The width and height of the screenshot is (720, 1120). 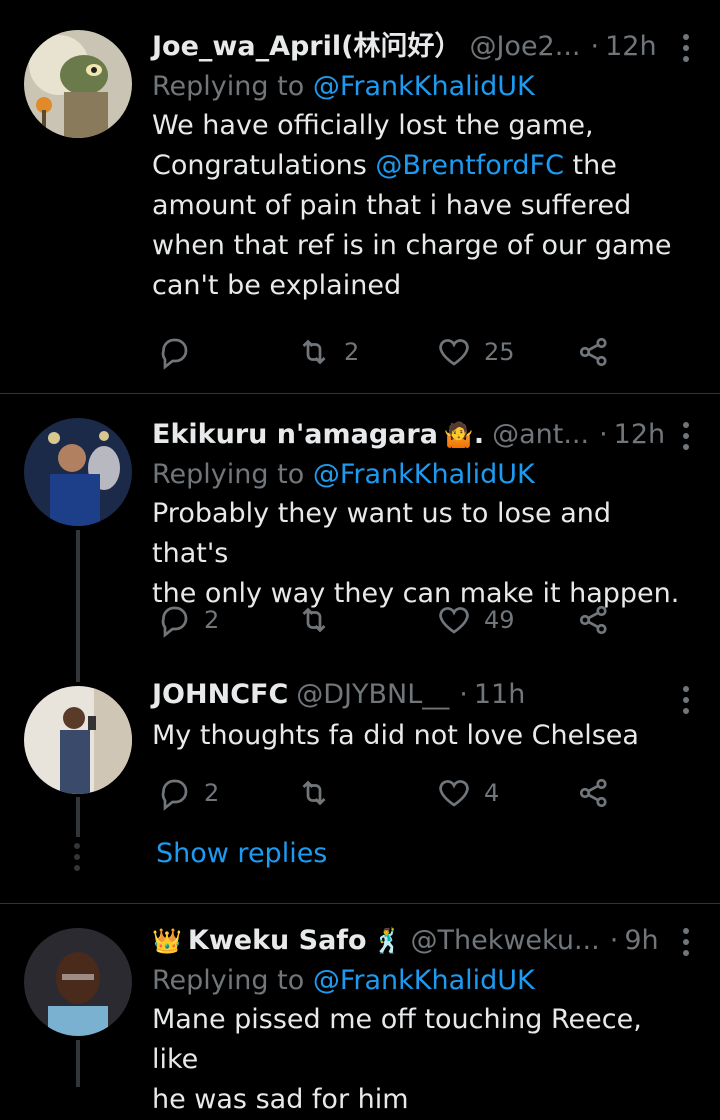 I want to click on show-replies-link: Show replies, so click(x=241, y=853).